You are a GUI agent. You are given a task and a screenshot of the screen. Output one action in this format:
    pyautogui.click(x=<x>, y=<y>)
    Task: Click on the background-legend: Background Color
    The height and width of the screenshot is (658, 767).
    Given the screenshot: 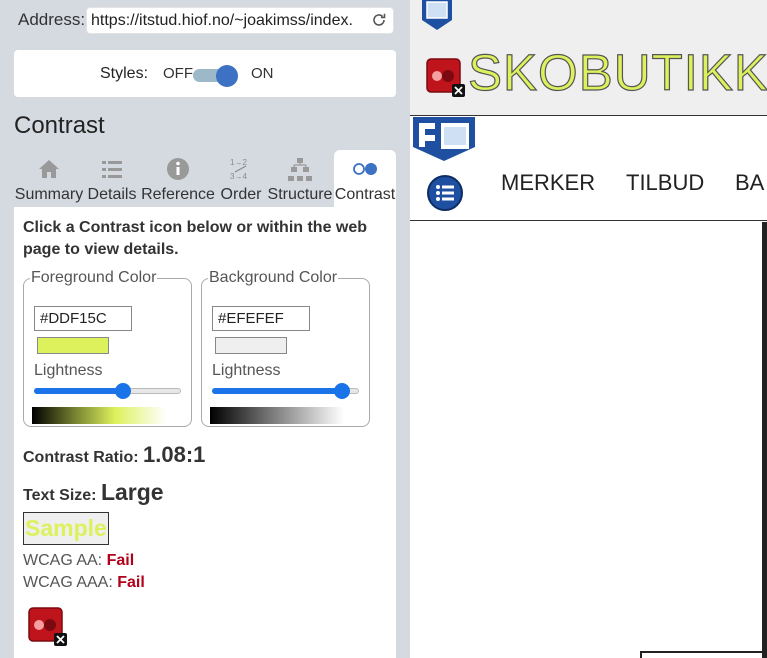 What is the action you would take?
    pyautogui.click(x=273, y=277)
    